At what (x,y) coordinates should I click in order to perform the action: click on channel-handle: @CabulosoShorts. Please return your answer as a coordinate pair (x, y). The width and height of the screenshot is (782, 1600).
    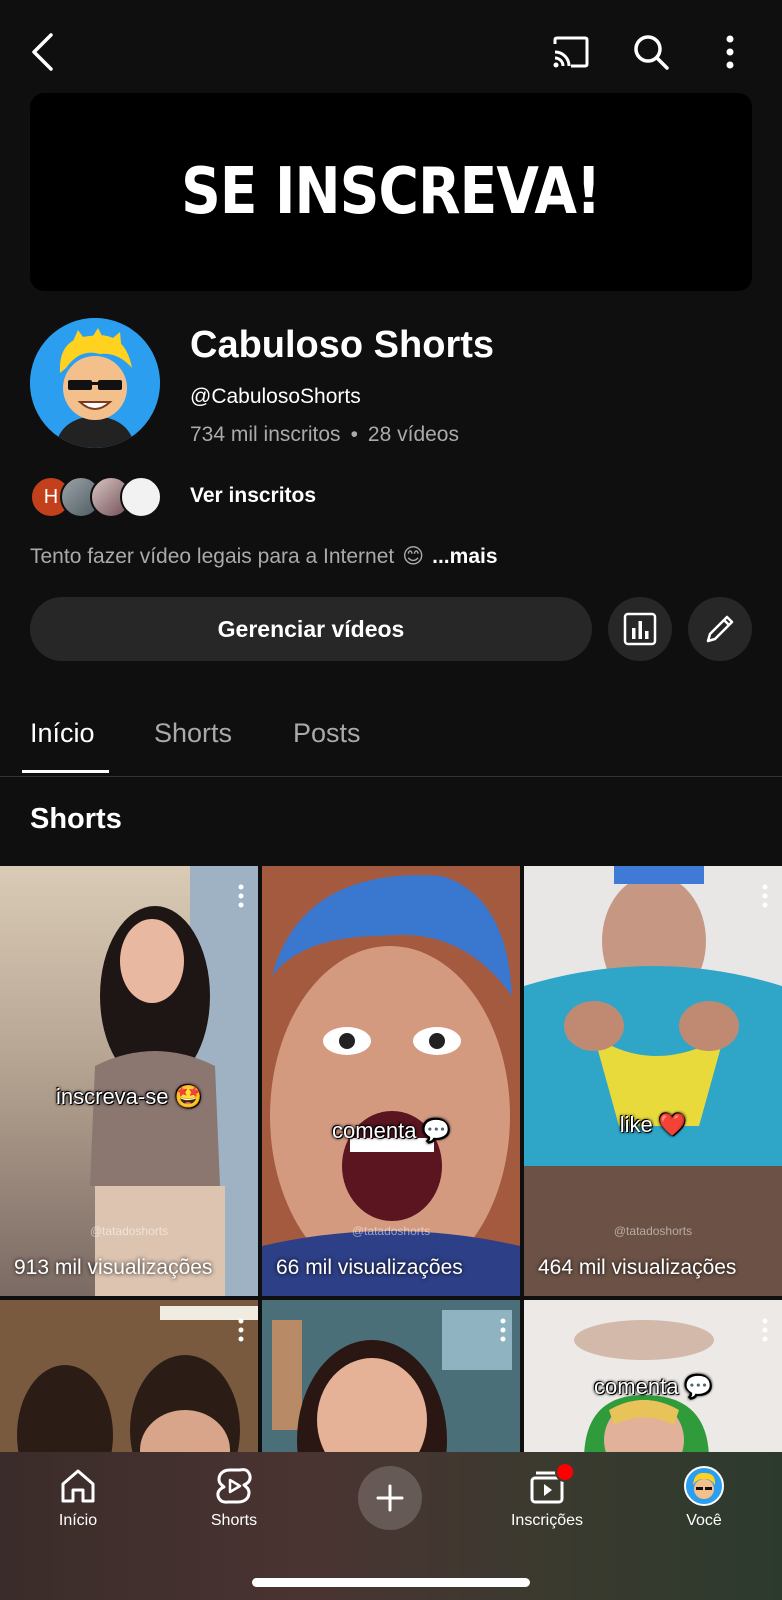
    Looking at the image, I should click on (275, 396).